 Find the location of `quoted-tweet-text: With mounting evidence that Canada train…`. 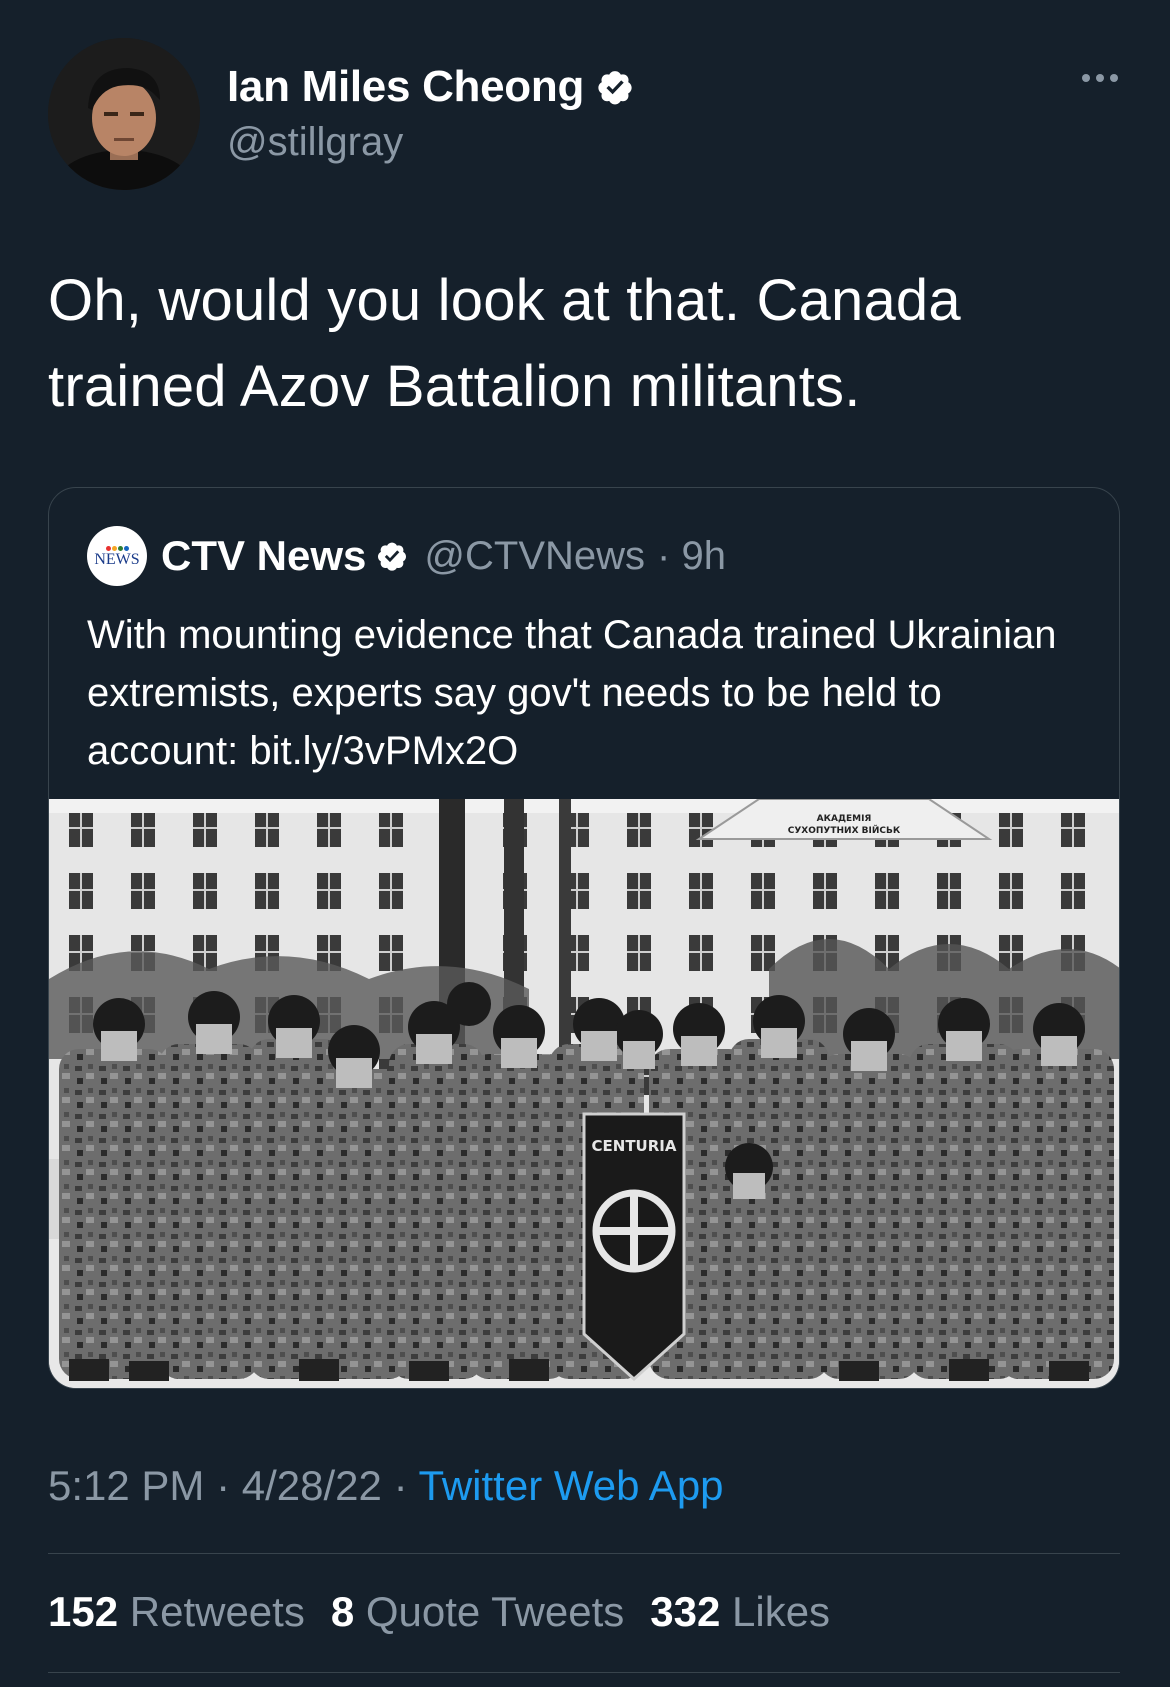

quoted-tweet-text: With mounting evidence that Canada train… is located at coordinates (572, 693).